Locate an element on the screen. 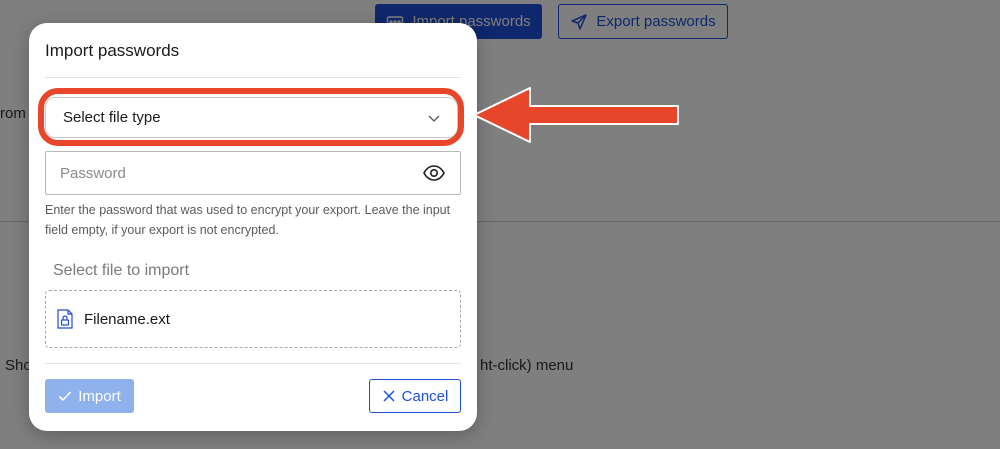 The image size is (1000, 449). cancel-button-label: Cancel is located at coordinates (425, 396).